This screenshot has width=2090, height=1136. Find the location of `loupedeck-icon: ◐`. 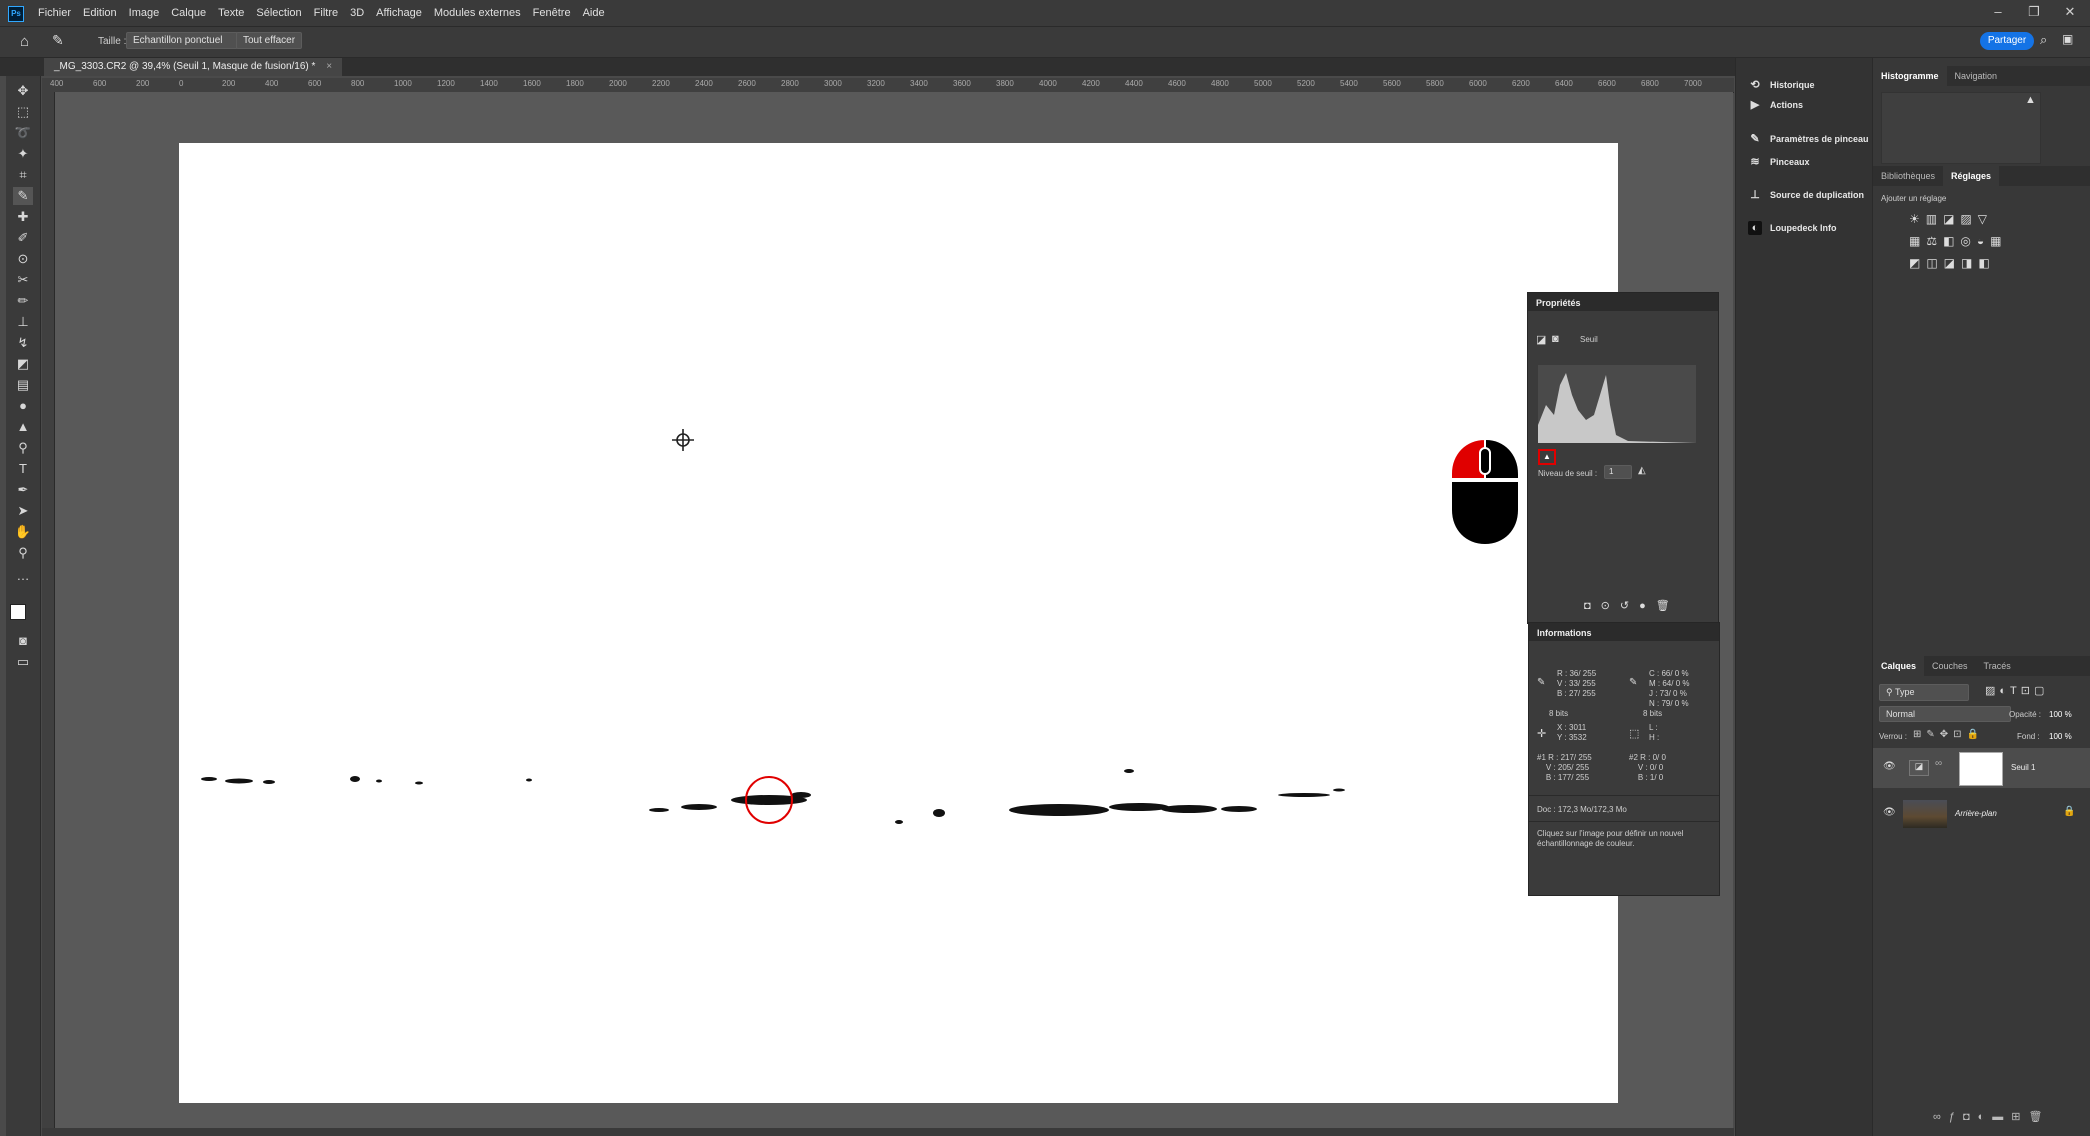

loupedeck-icon: ◐ is located at coordinates (1755, 228).